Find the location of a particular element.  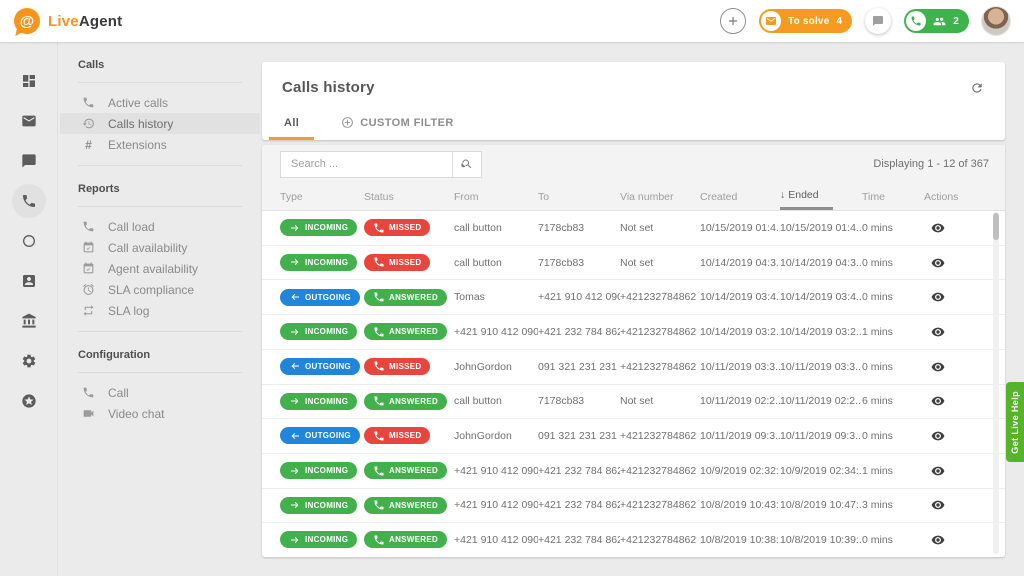

sidebar-item-sla-compliance: SLA compliance is located at coordinates (160, 289).